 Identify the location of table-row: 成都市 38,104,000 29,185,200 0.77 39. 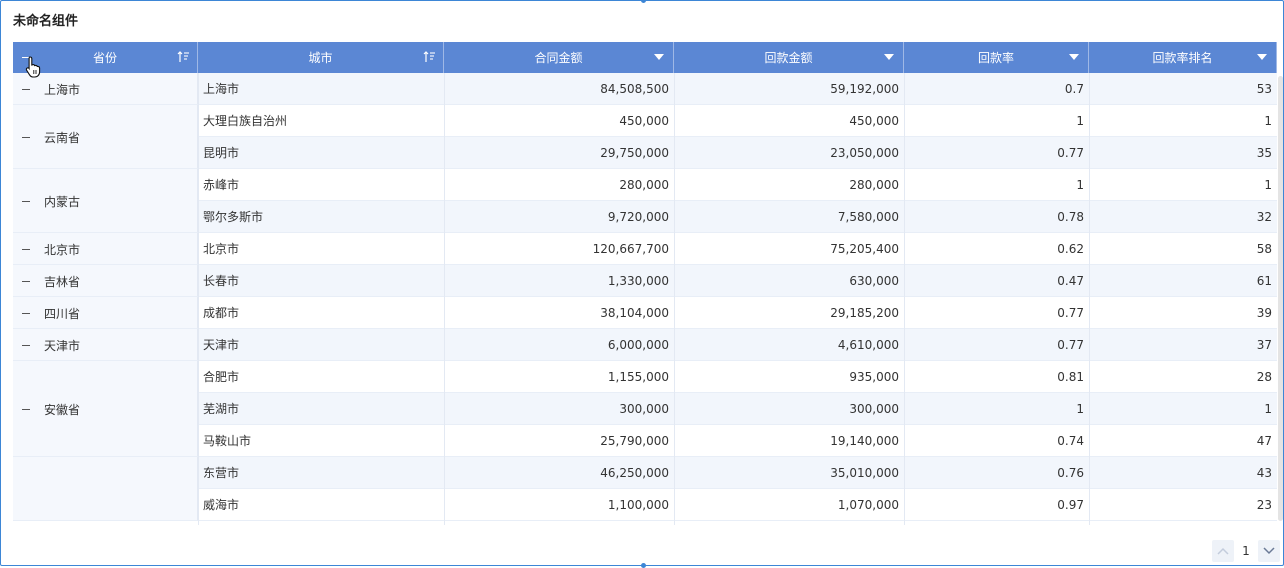
(737, 313).